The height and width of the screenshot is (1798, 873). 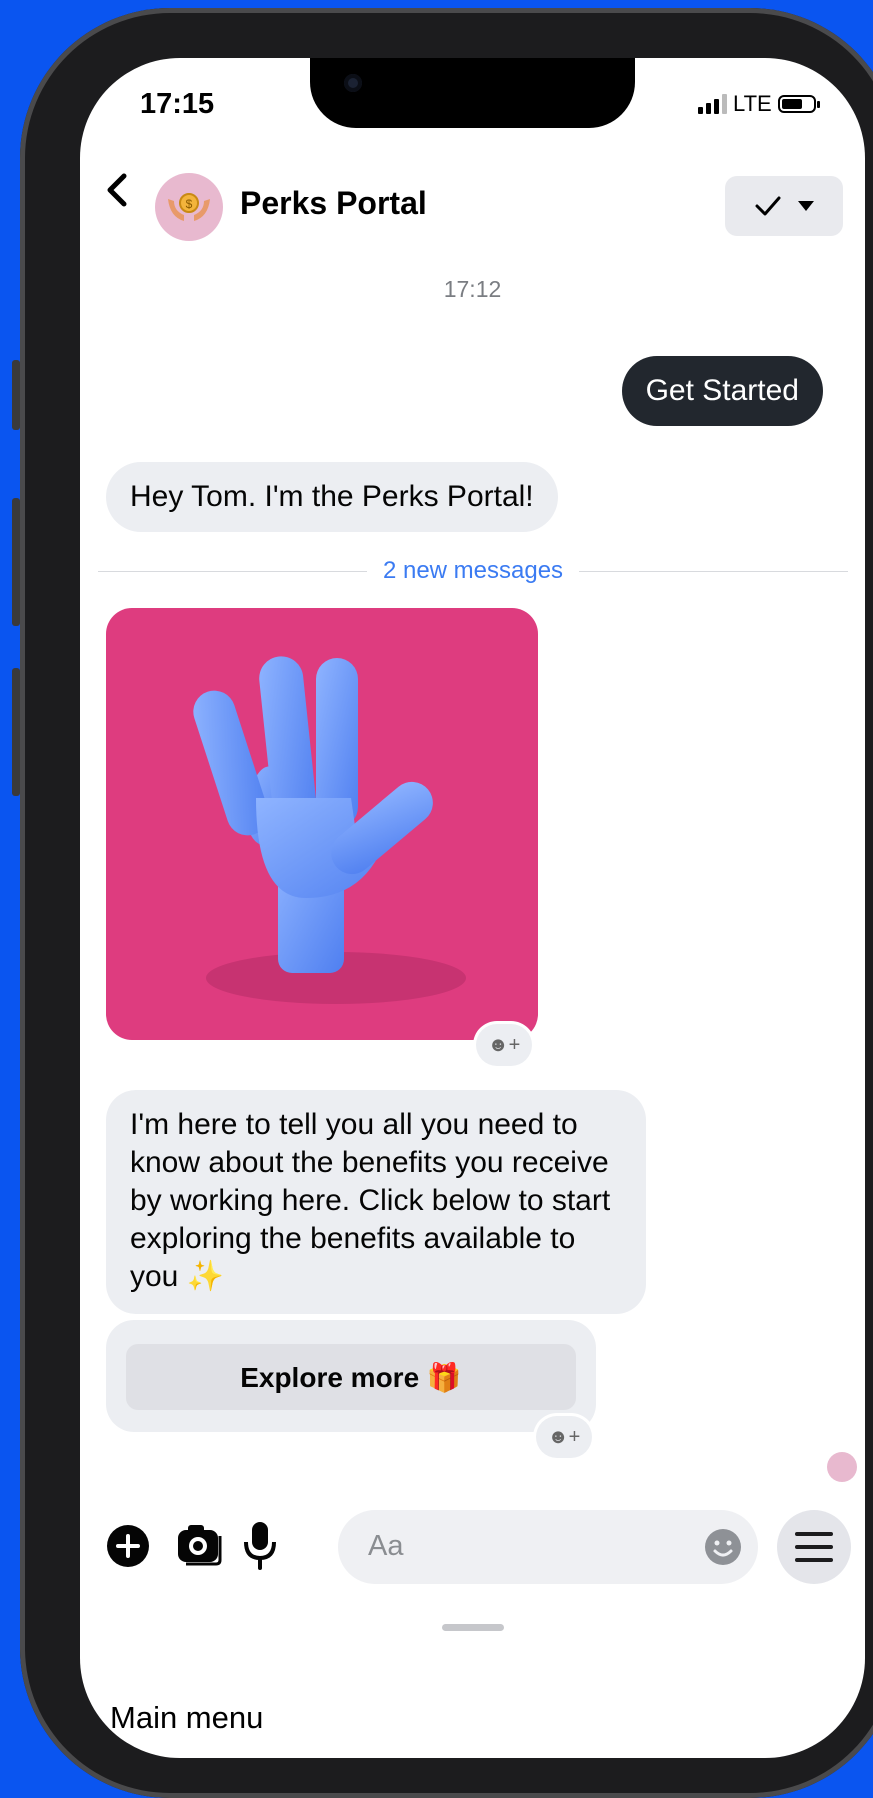 What do you see at coordinates (752, 103) in the screenshot?
I see `network-label: LTE` at bounding box center [752, 103].